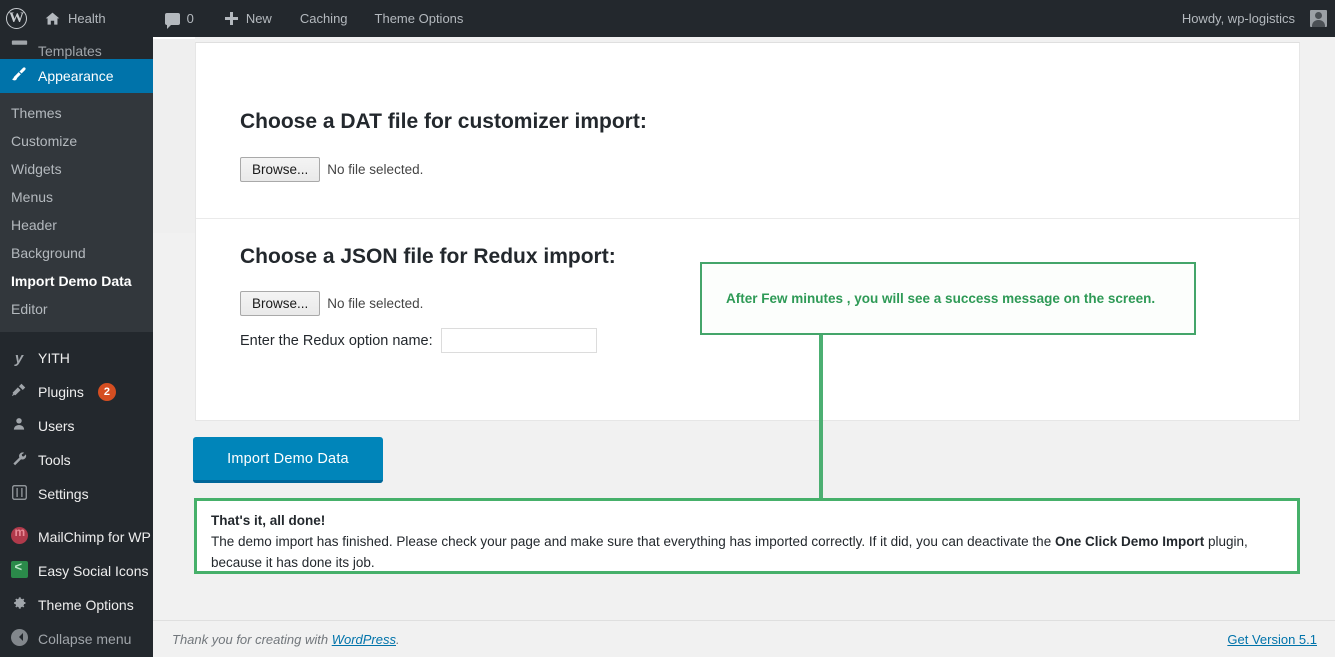 Image resolution: width=1335 pixels, height=657 pixels. What do you see at coordinates (54, 460) in the screenshot?
I see `sidebar-item-label: Tools` at bounding box center [54, 460].